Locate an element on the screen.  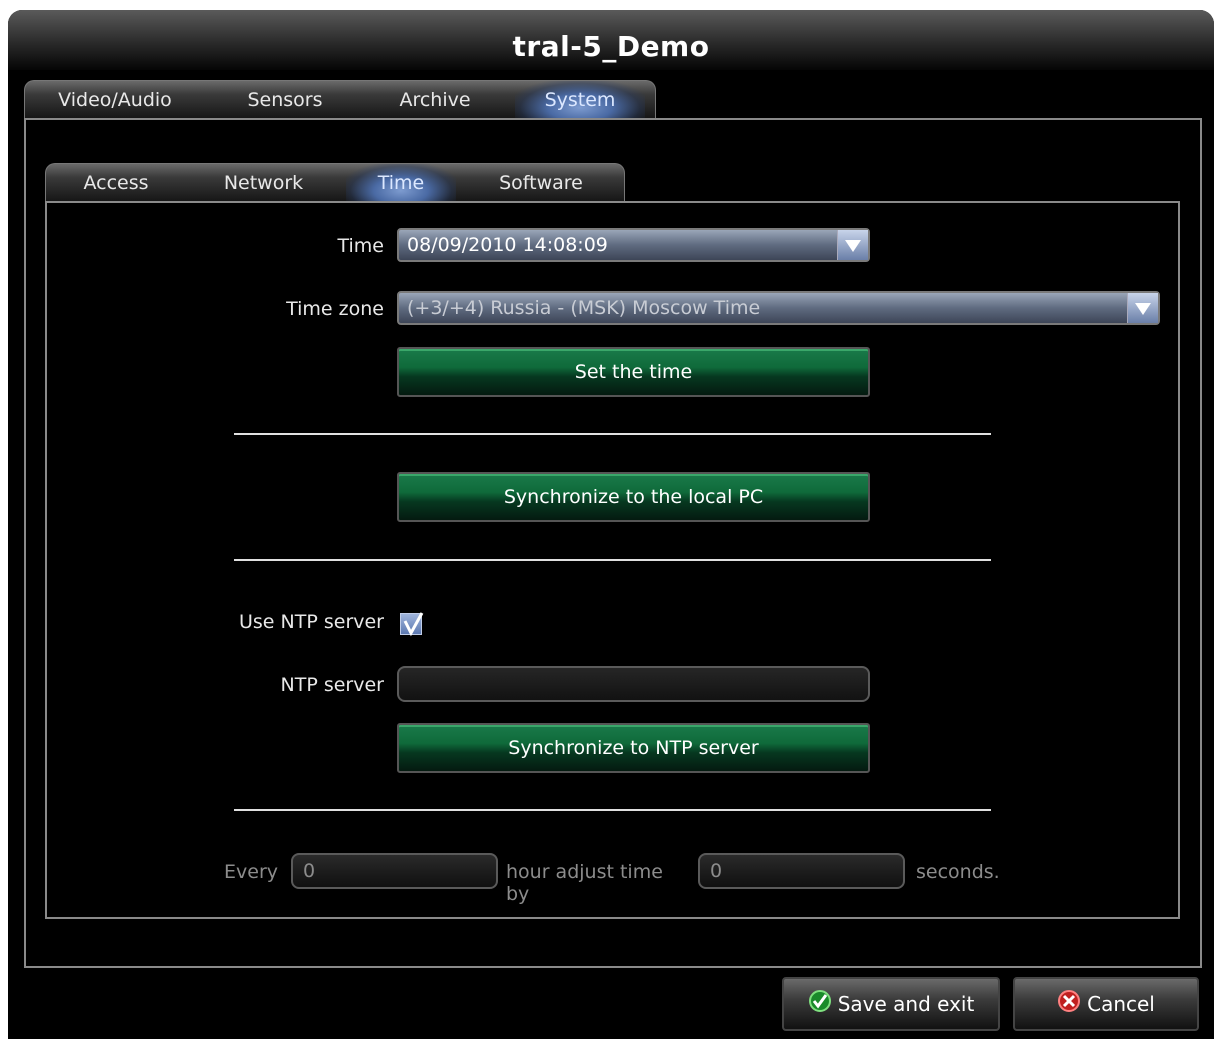
ntp-server-input is located at coordinates (633, 684).